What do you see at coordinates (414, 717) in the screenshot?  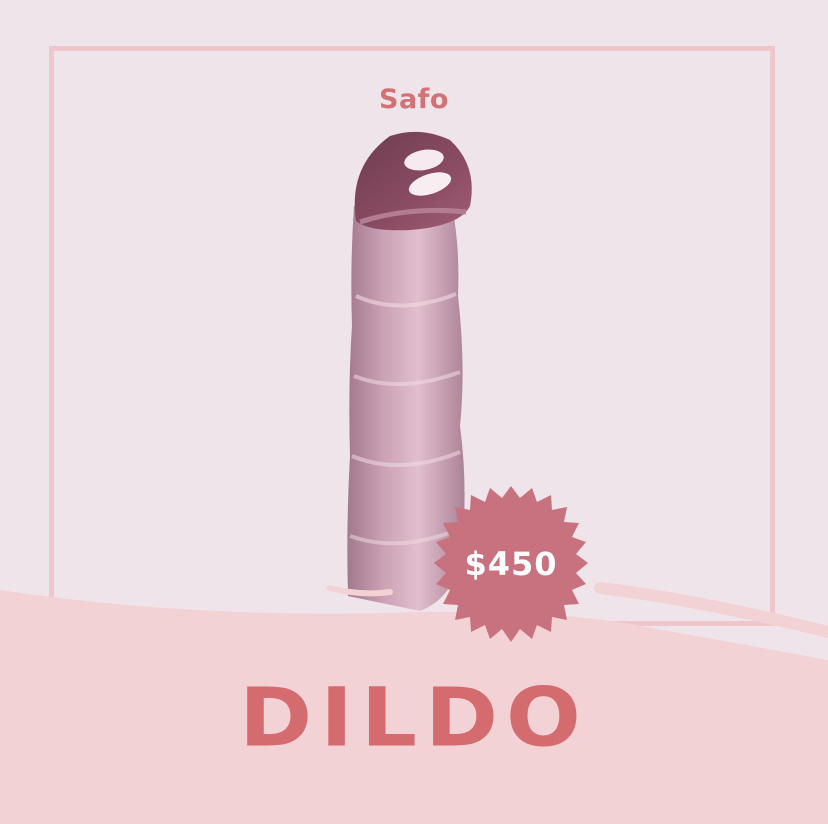 I see `product-title: DILDO` at bounding box center [414, 717].